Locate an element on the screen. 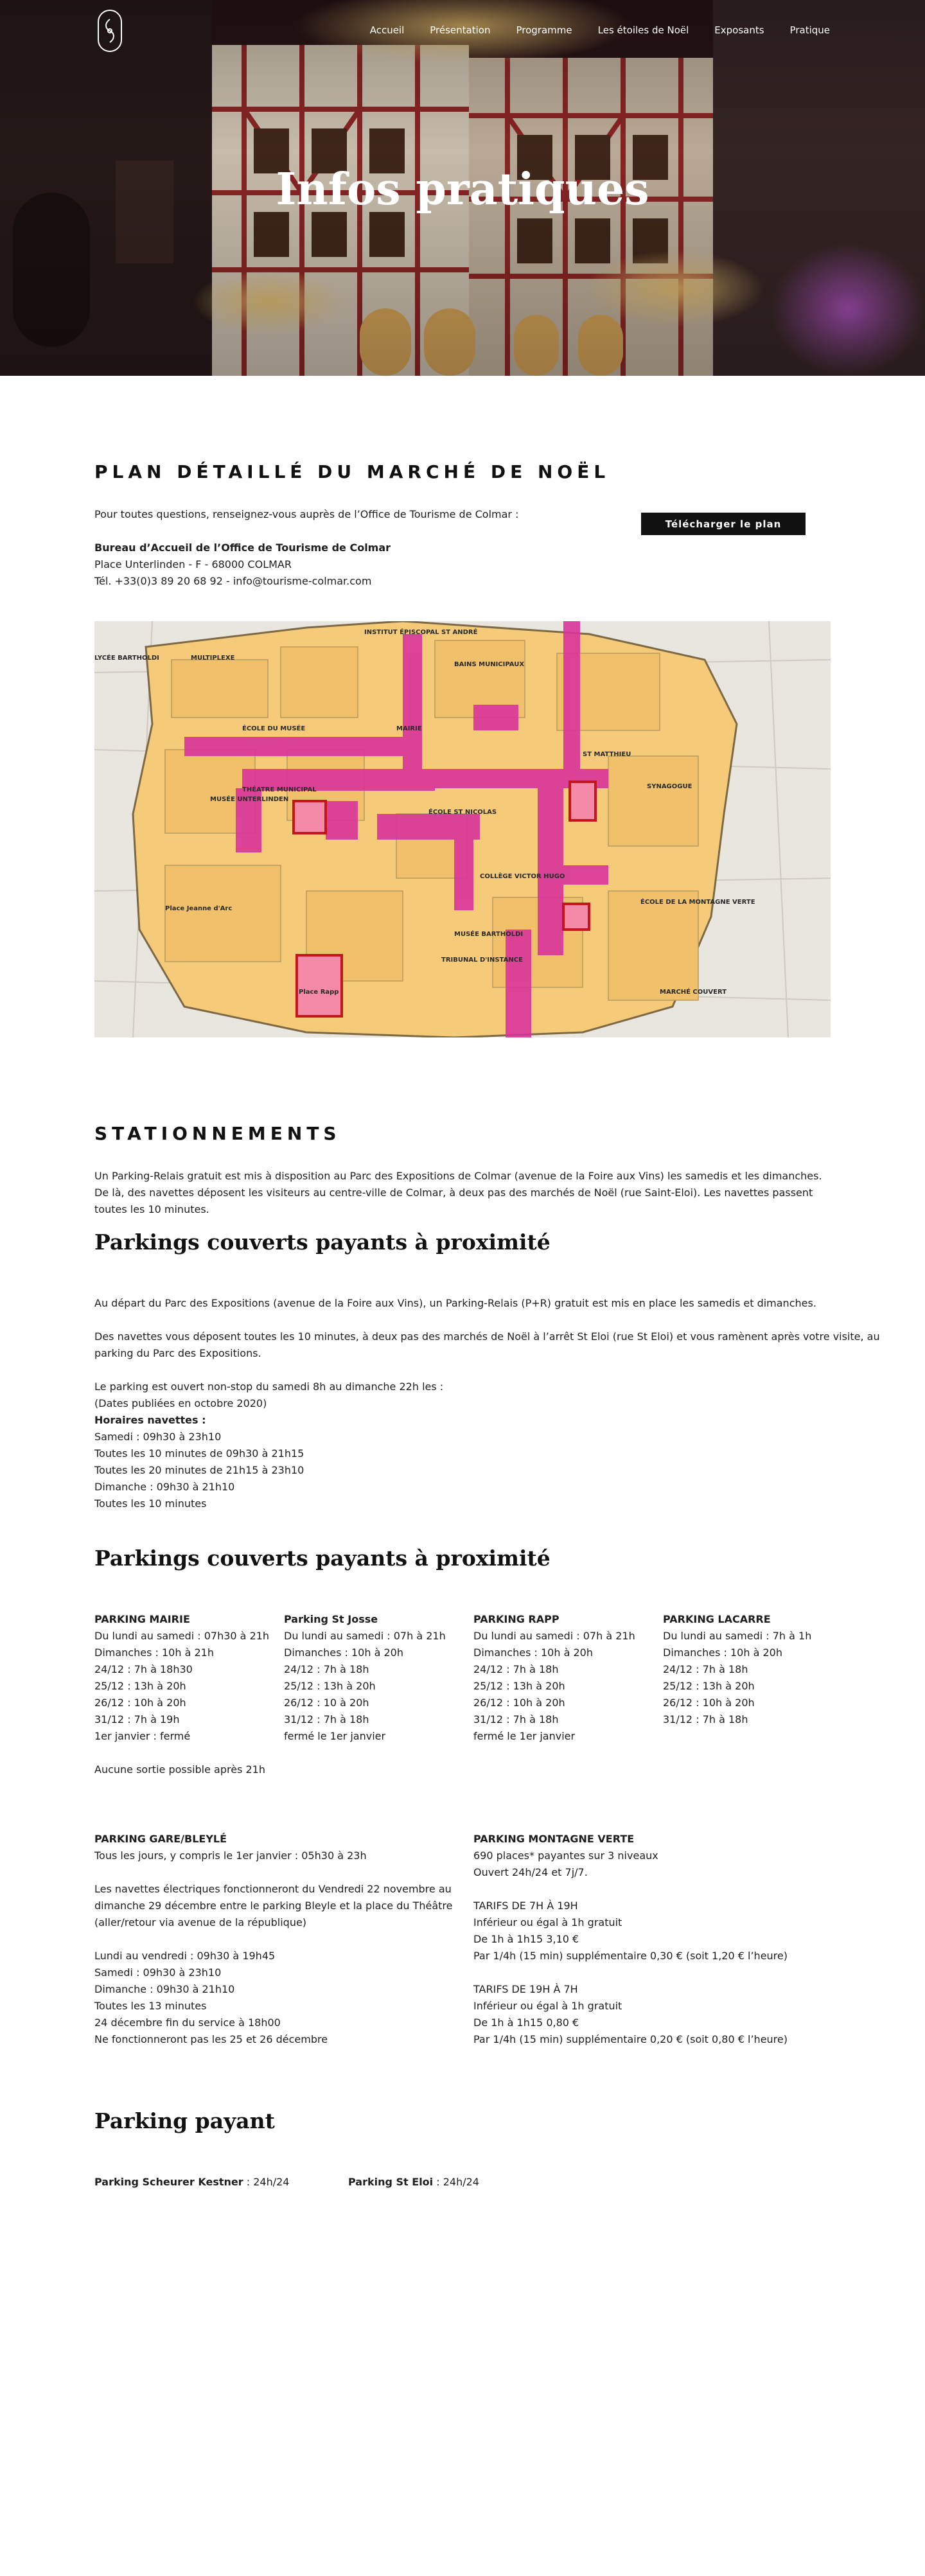 This screenshot has width=925, height=2576. horaire-1: Samedi : 09h30 à 23h10 is located at coordinates (158, 1437).